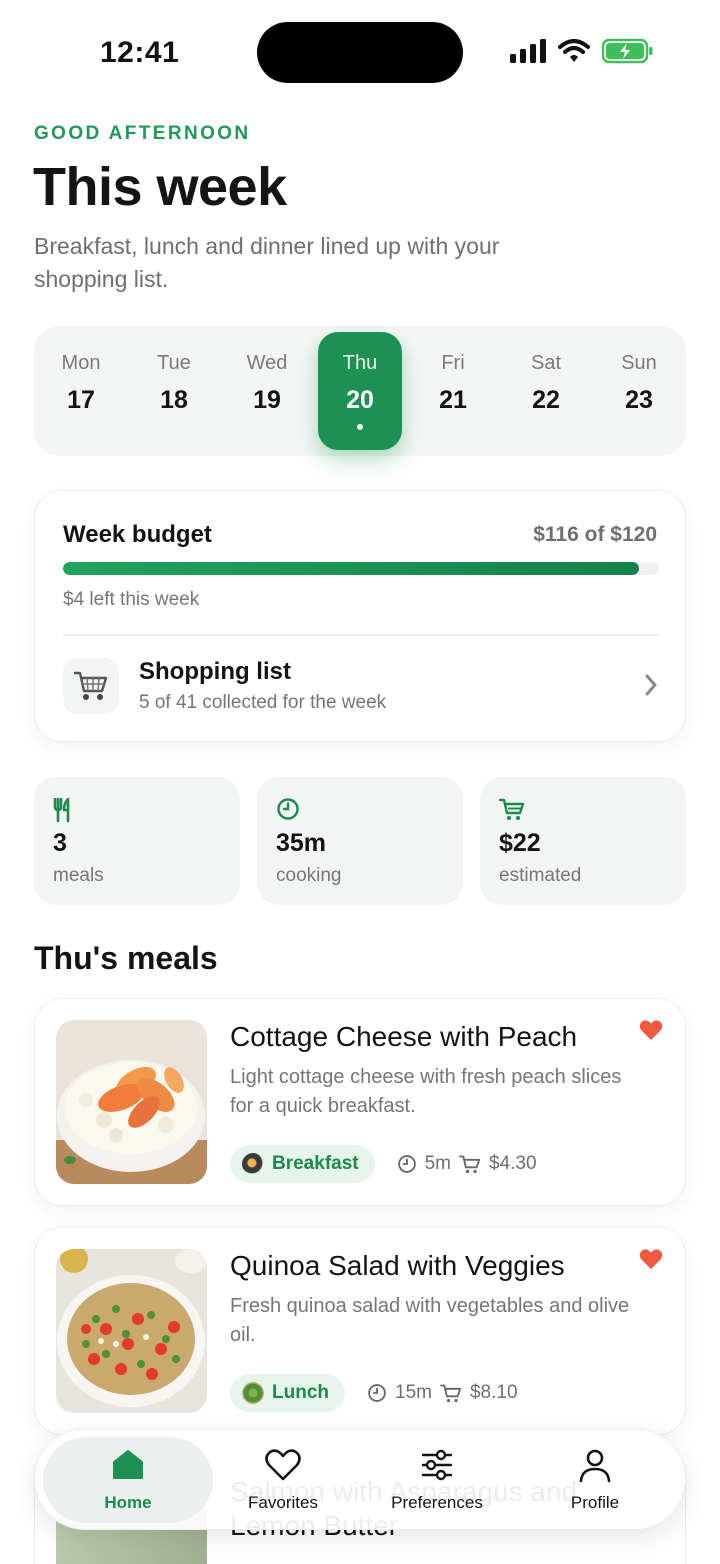 This screenshot has height=1564, width=720. I want to click on page-title: This week, so click(160, 187).